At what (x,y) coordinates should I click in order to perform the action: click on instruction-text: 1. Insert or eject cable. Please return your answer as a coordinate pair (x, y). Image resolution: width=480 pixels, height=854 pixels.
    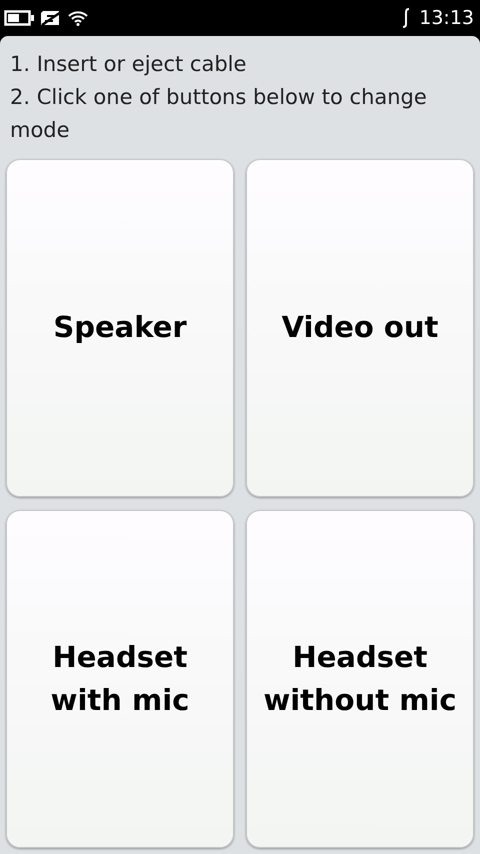
    Looking at the image, I should click on (129, 64).